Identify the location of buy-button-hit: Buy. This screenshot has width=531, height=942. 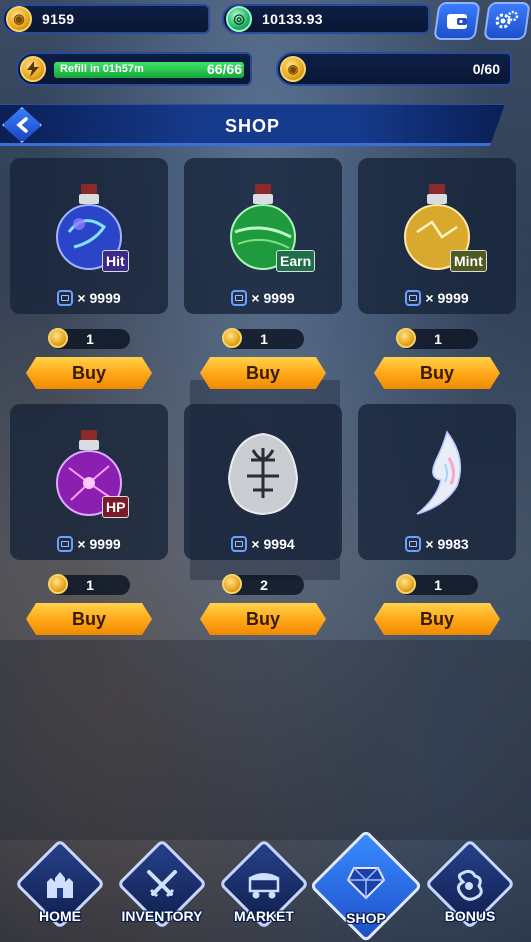
(89, 373).